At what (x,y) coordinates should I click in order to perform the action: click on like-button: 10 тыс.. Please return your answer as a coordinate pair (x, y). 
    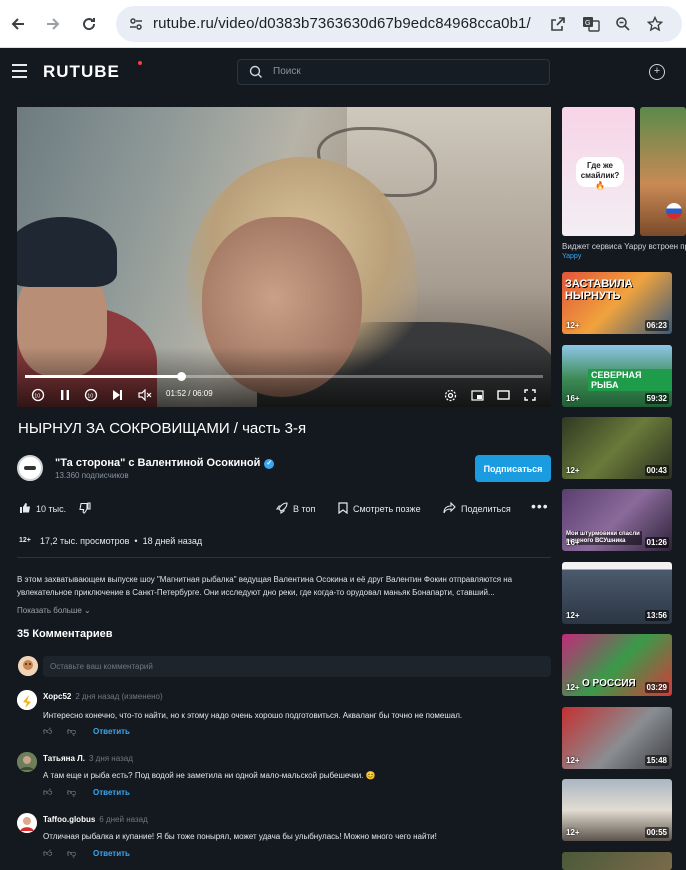
    Looking at the image, I should click on (42, 509).